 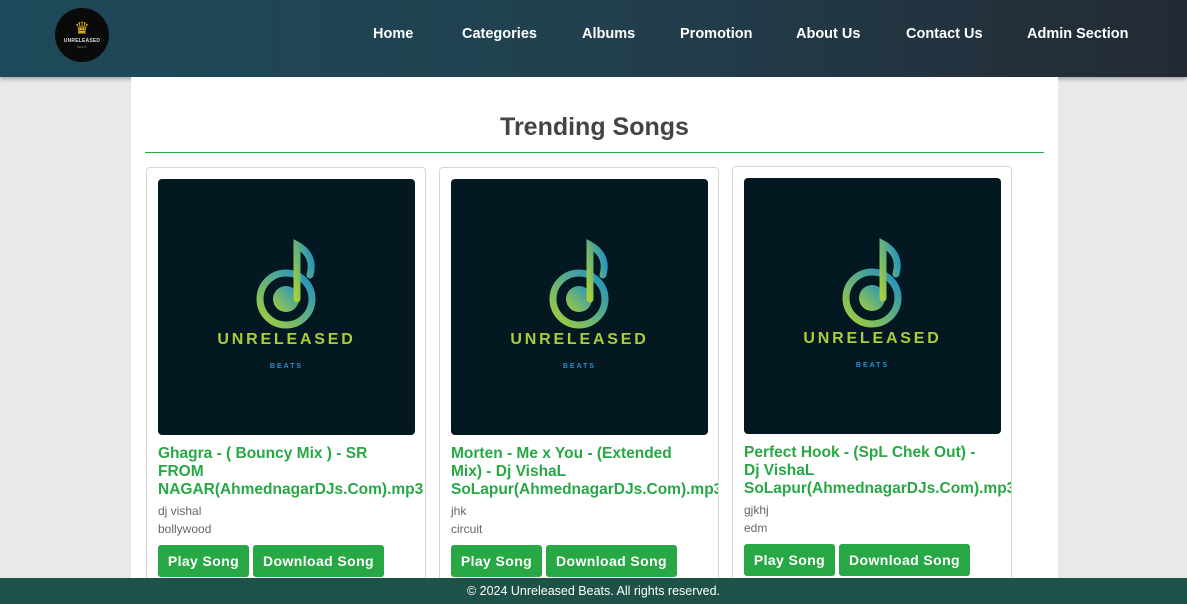 I want to click on nav-albums: Albums, so click(x=608, y=34).